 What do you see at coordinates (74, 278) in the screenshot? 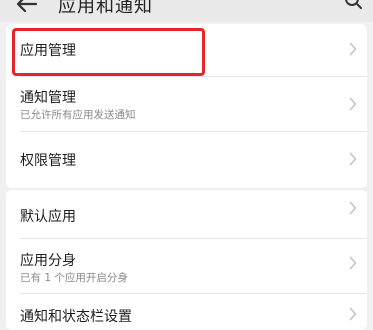
I see `settings-item-subtitle: 已有 1 个应用开启分身` at bounding box center [74, 278].